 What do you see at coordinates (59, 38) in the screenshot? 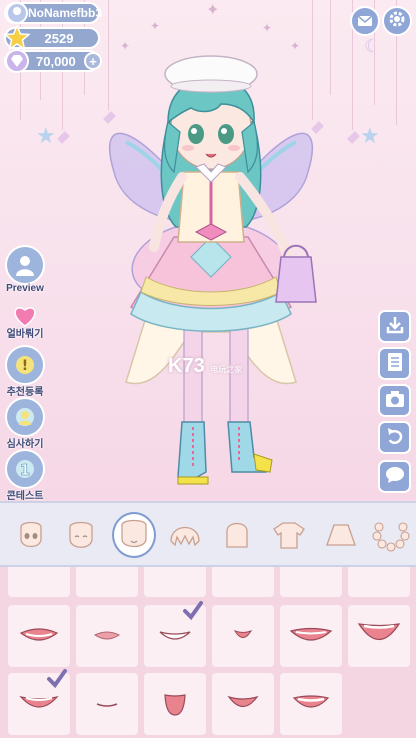
I see `coin-amount: 2529` at bounding box center [59, 38].